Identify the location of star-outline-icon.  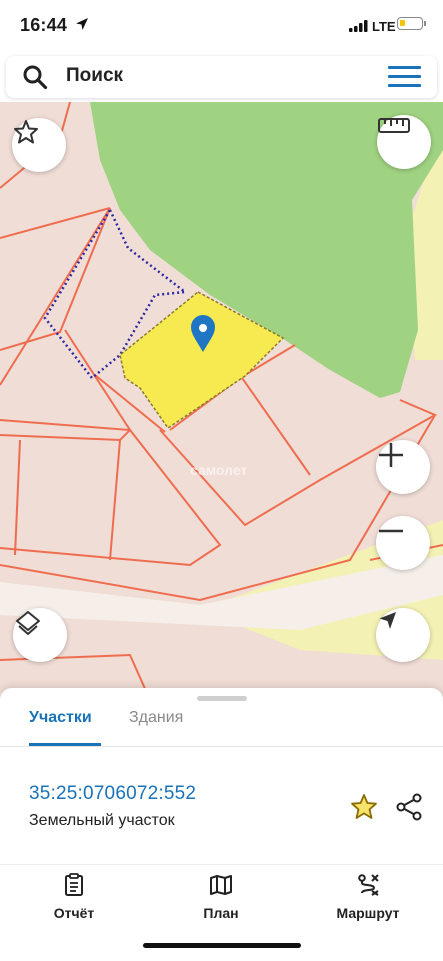
(26, 132).